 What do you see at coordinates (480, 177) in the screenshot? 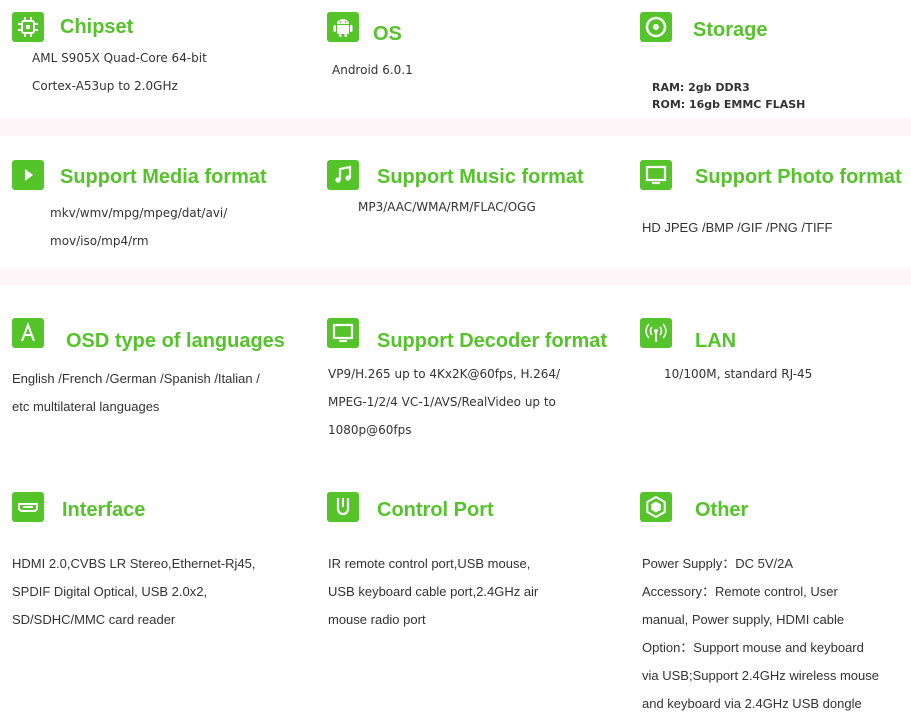
I see `feature-title: Support Music format` at bounding box center [480, 177].